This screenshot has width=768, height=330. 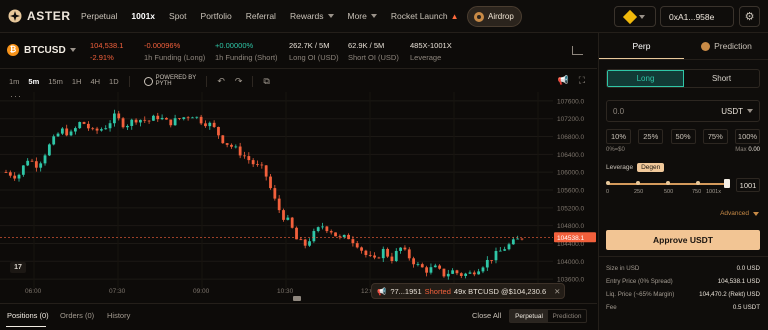 What do you see at coordinates (683, 111) in the screenshot?
I see `amount-input: 0.0 USDT` at bounding box center [683, 111].